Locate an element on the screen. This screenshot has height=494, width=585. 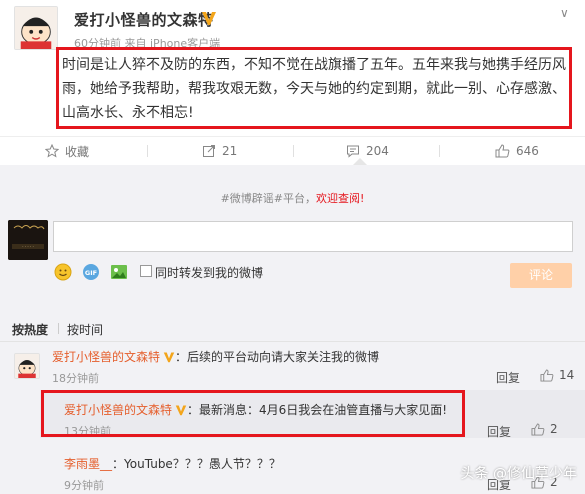
comment-input is located at coordinates (313, 236).